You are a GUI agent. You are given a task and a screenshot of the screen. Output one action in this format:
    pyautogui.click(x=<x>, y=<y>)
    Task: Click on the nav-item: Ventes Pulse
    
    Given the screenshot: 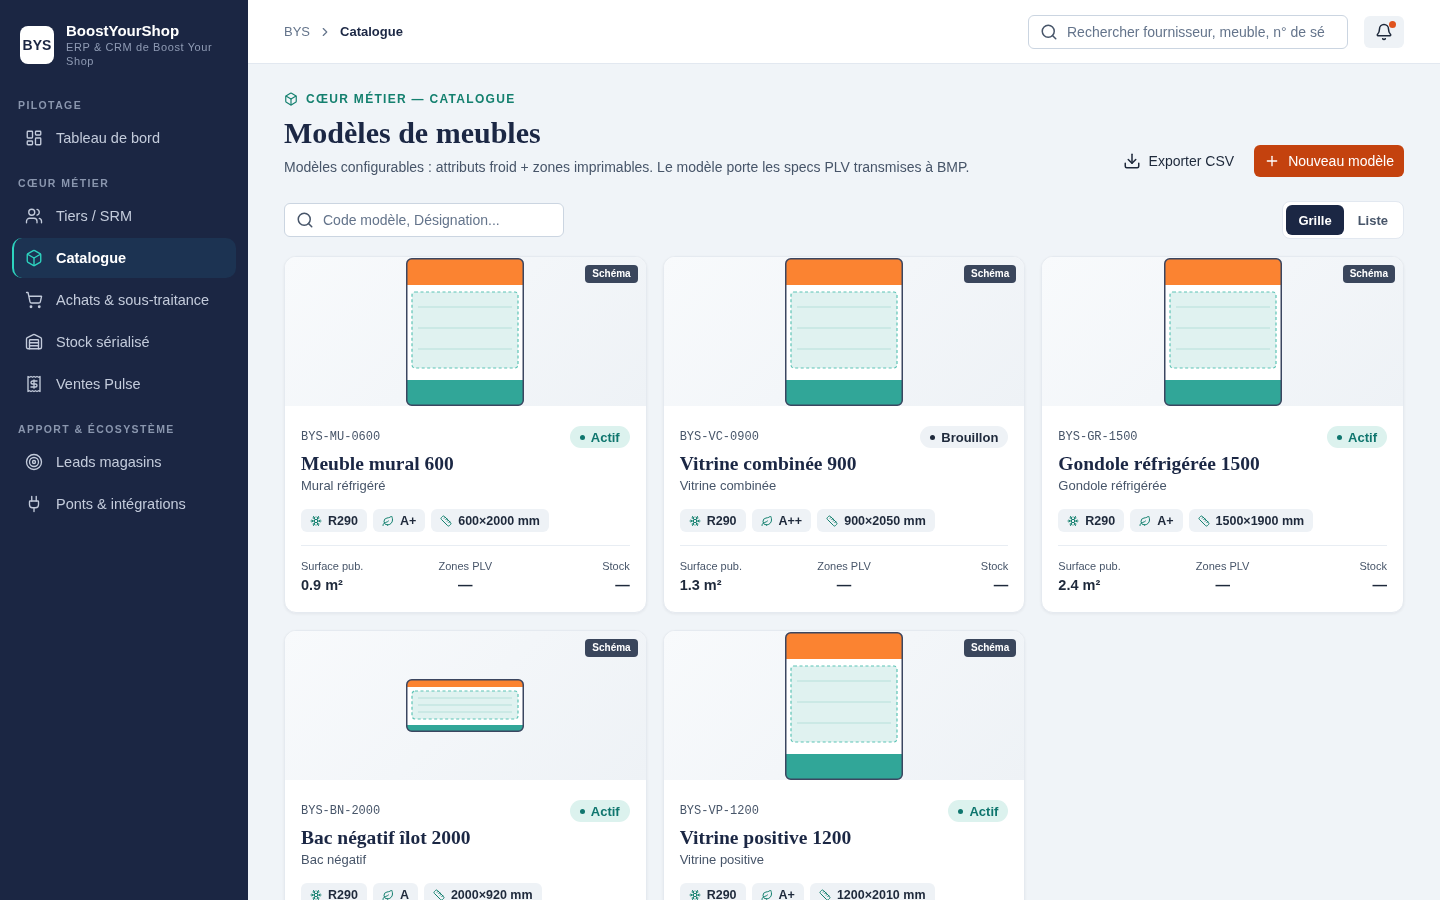 What is the action you would take?
    pyautogui.click(x=124, y=384)
    